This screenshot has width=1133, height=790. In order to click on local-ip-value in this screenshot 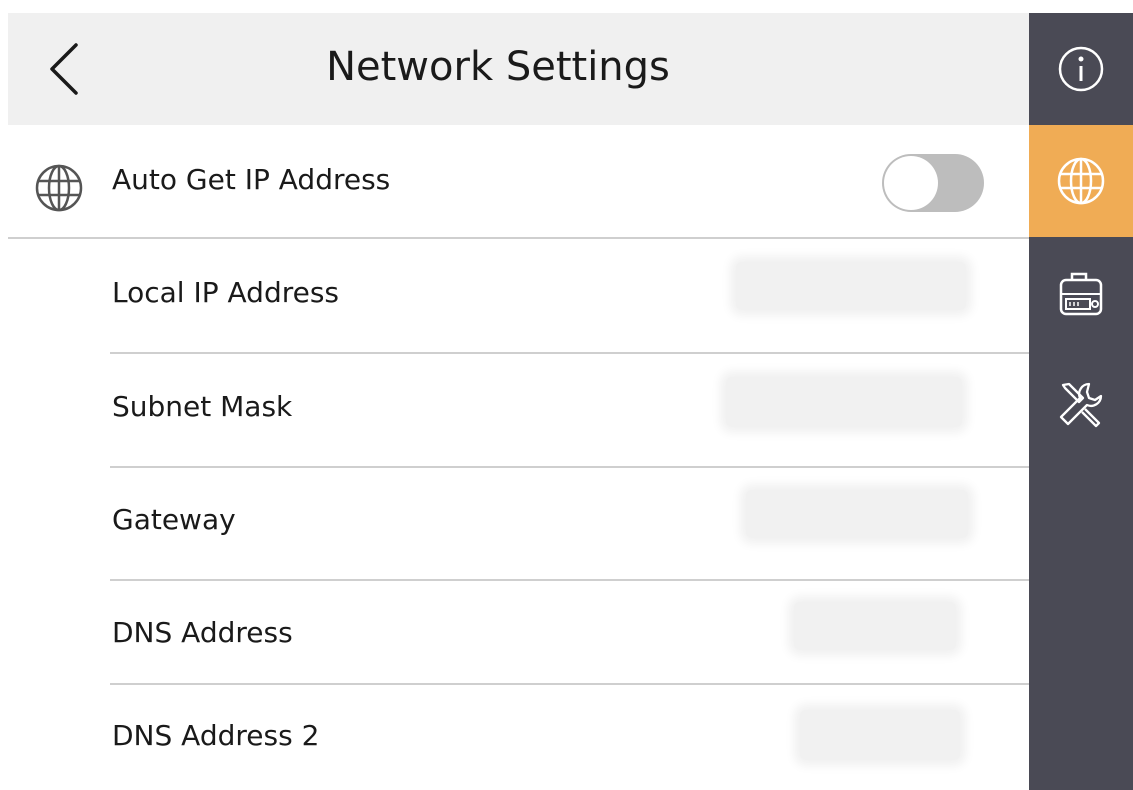, I will do `click(851, 286)`.